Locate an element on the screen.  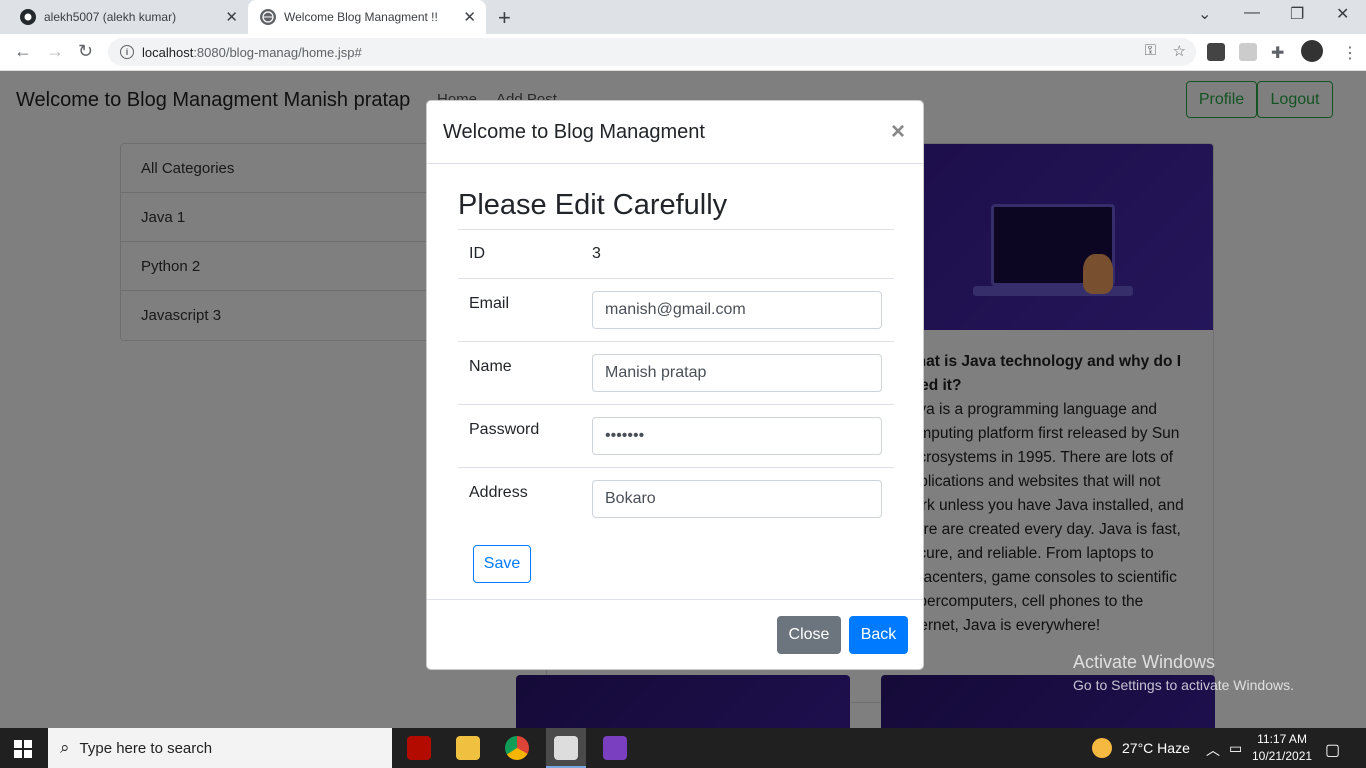
search-placeholder: Type here to search is located at coordinates (146, 748).